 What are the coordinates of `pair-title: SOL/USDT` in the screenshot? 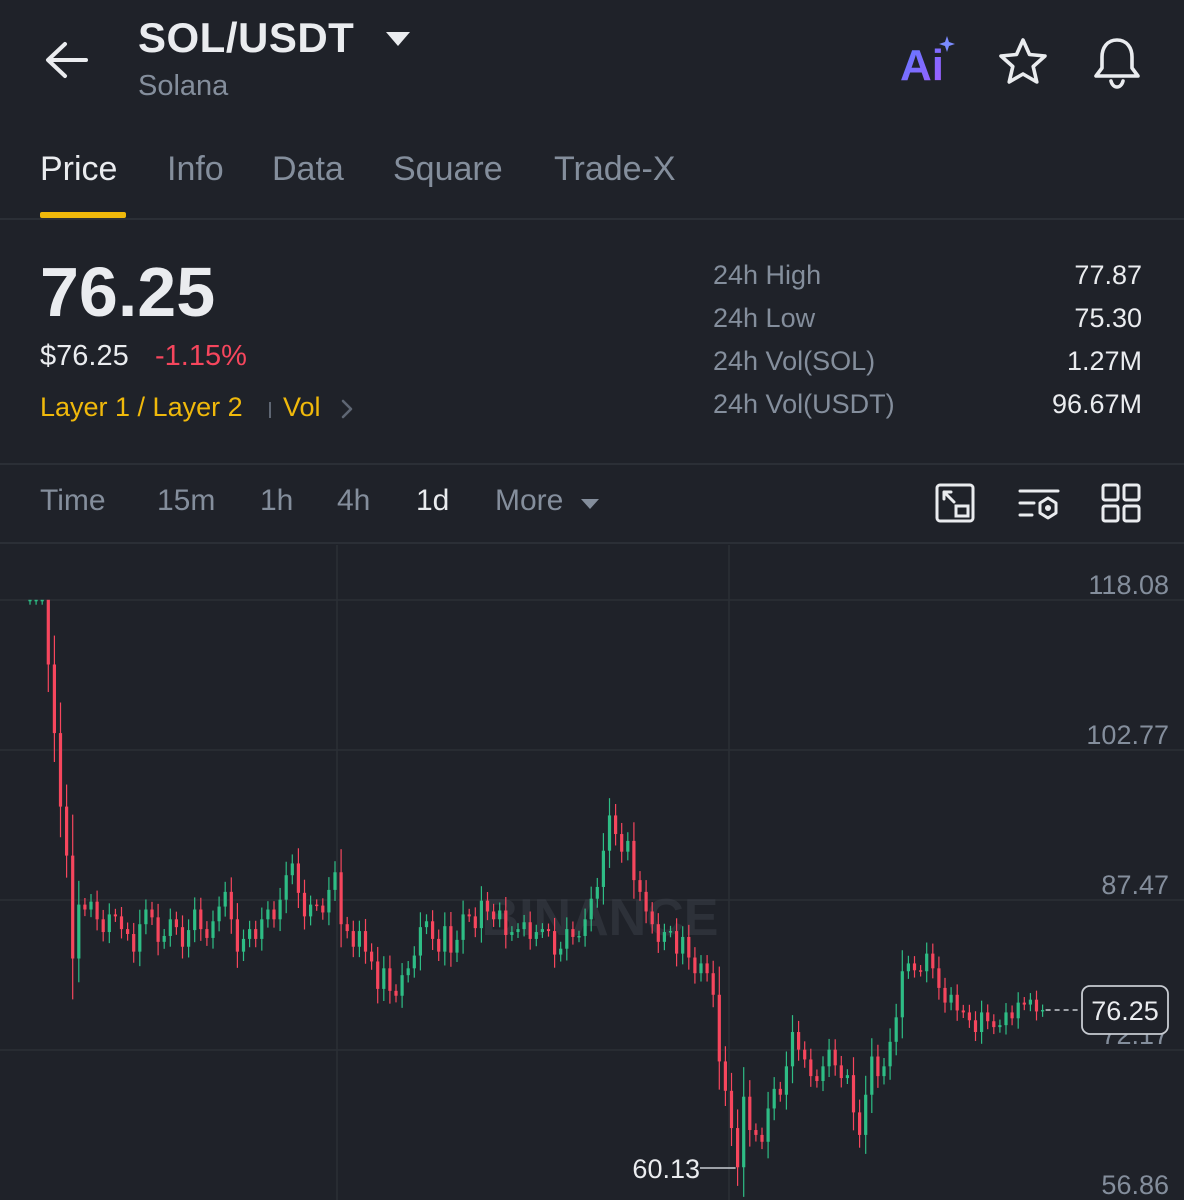 It's located at (246, 38).